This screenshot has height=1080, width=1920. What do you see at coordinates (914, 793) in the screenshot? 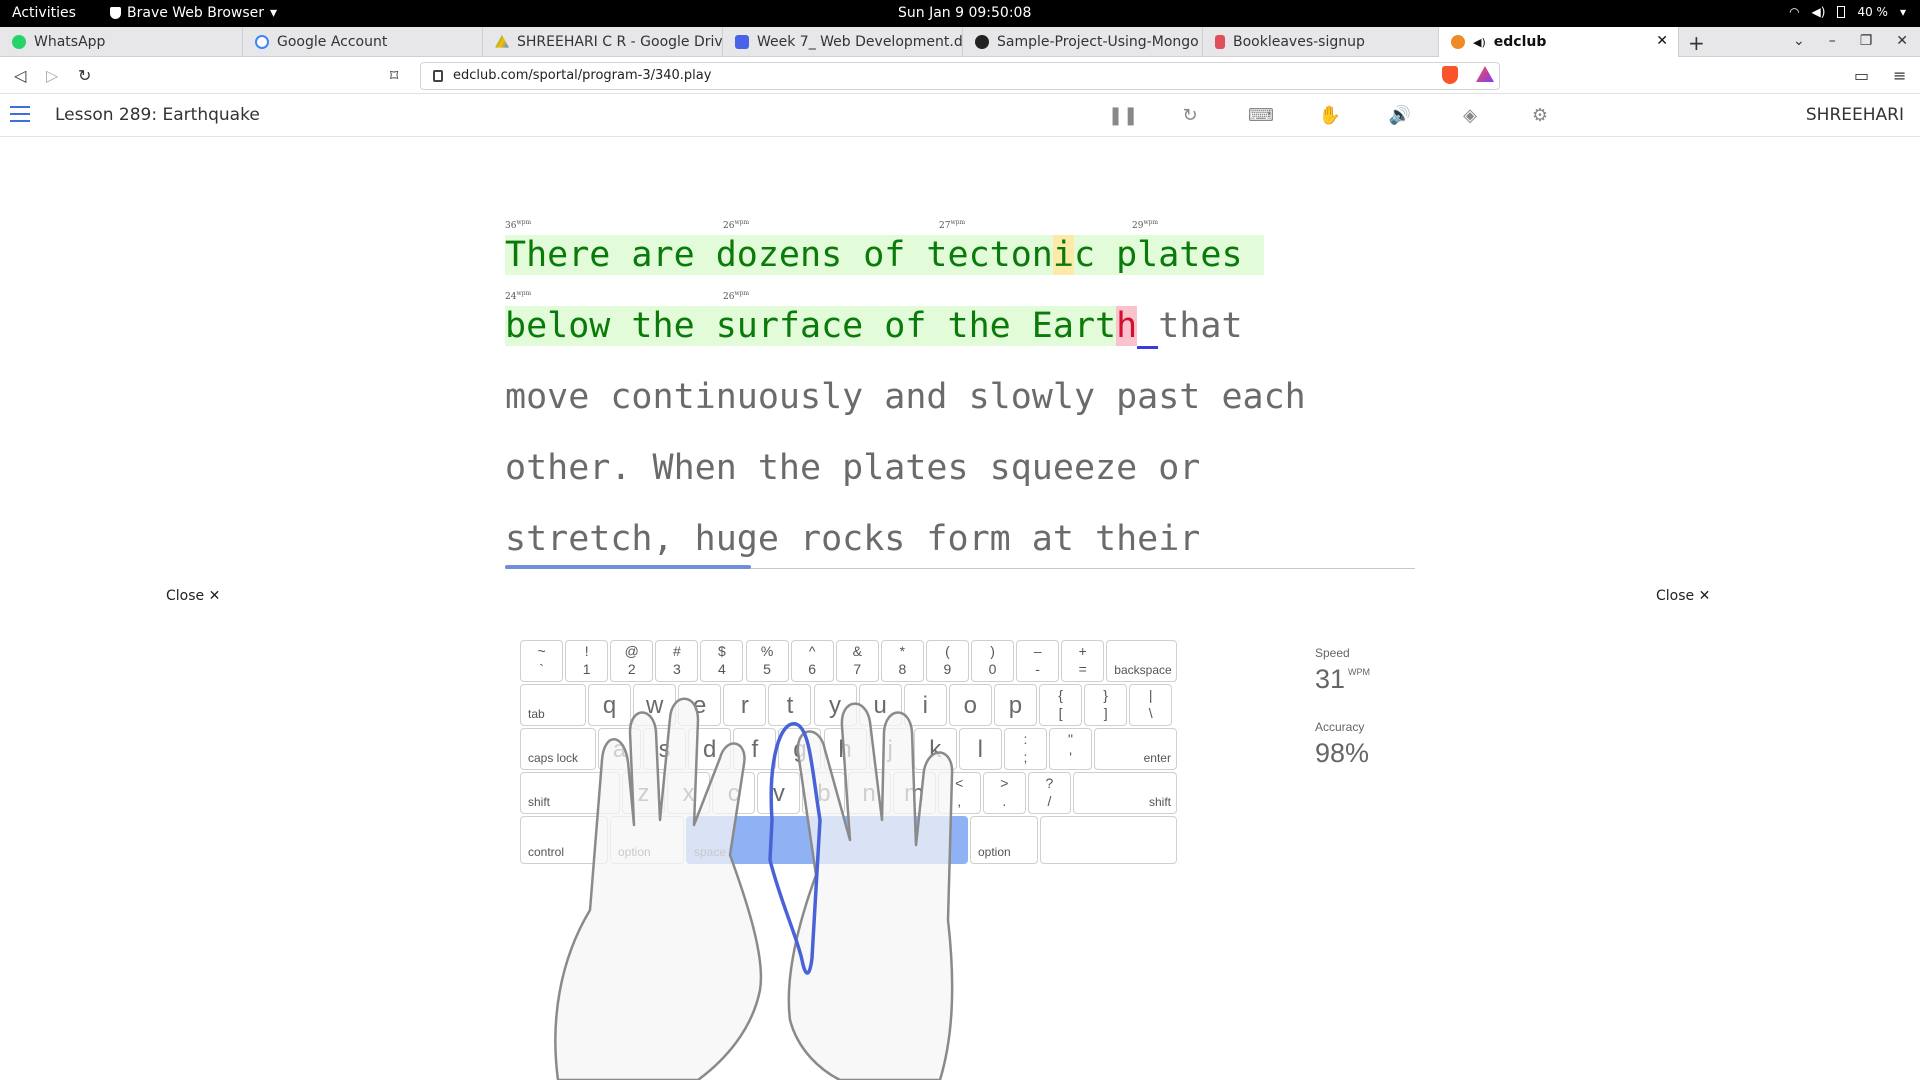
I see `key-m: m` at bounding box center [914, 793].